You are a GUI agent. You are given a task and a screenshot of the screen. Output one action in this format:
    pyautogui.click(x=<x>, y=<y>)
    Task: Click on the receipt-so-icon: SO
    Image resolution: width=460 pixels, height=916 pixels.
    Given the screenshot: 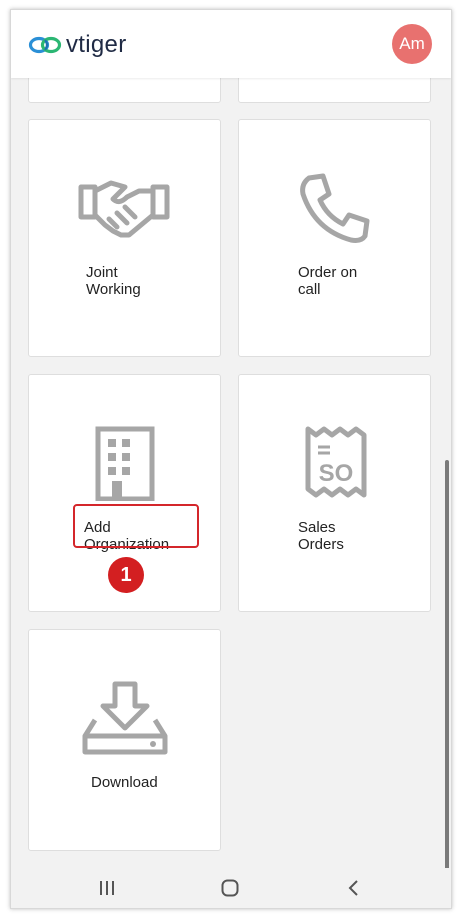 What is the action you would take?
    pyautogui.click(x=336, y=462)
    